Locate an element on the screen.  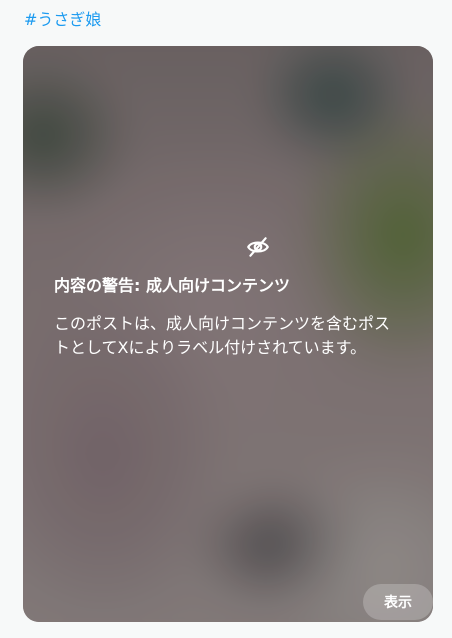
warning-title: 内容の警告: 成人向けコンテンツ is located at coordinates (172, 285).